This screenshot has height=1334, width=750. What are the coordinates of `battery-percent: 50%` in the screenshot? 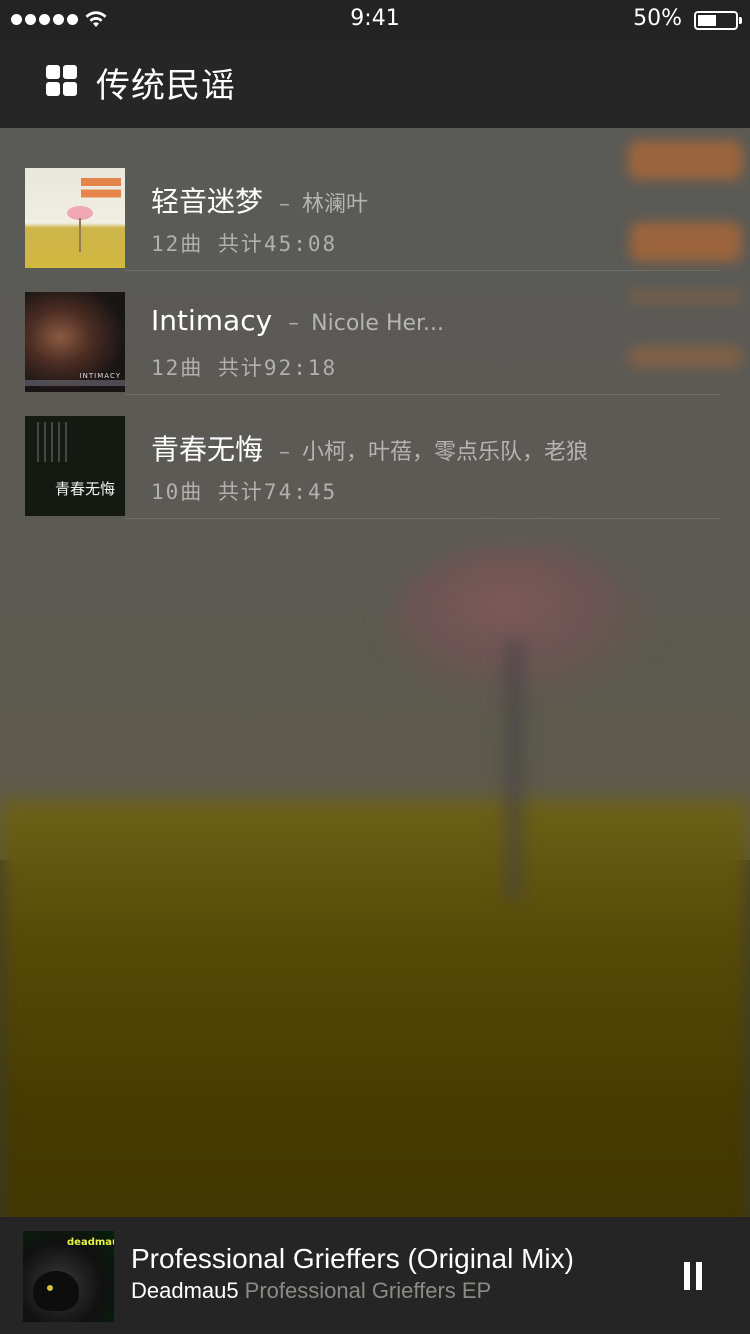 It's located at (657, 18).